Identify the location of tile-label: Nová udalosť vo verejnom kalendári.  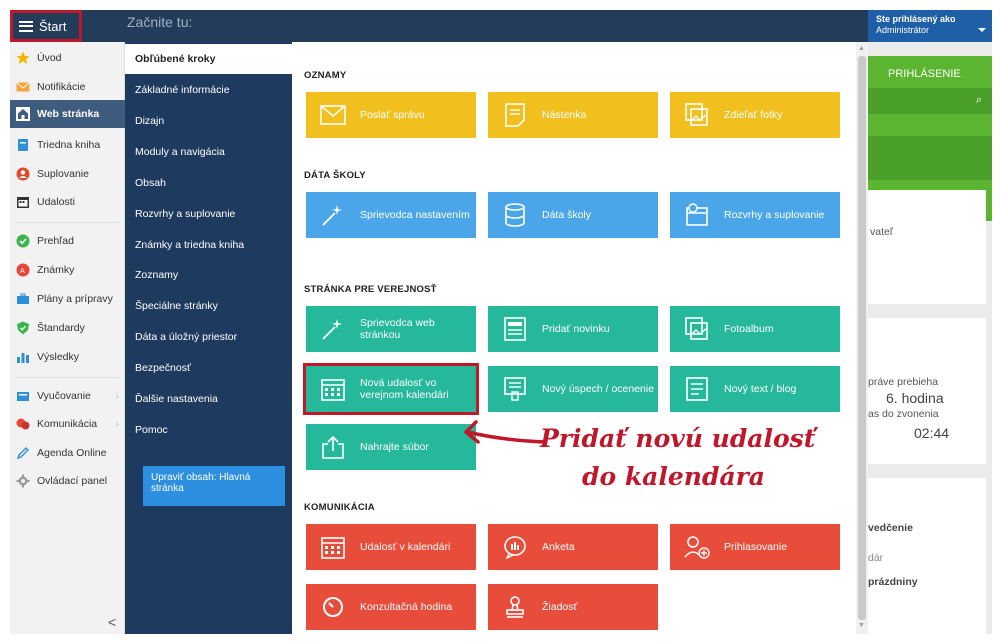
(404, 389).